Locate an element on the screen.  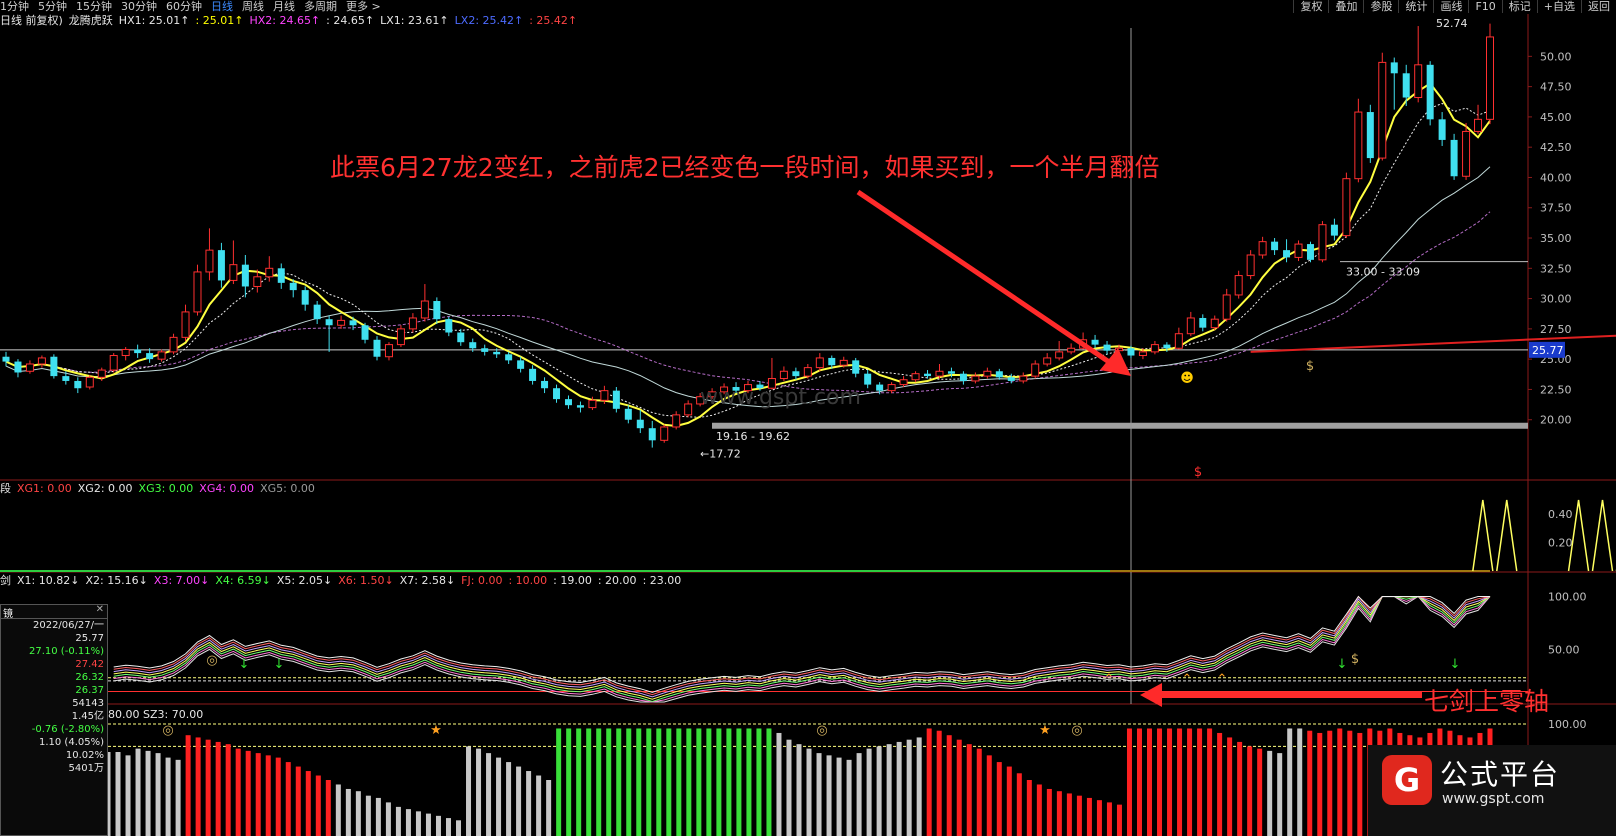
signal-marker-icon-10: ◎ is located at coordinates (167, 730).